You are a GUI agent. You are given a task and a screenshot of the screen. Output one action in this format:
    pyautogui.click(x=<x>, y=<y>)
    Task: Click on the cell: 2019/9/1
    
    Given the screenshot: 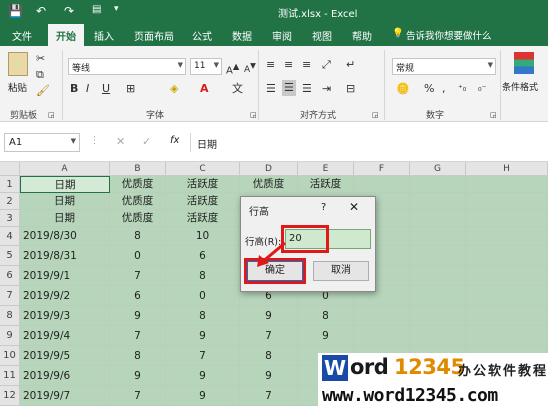 What is the action you would take?
    pyautogui.click(x=65, y=276)
    